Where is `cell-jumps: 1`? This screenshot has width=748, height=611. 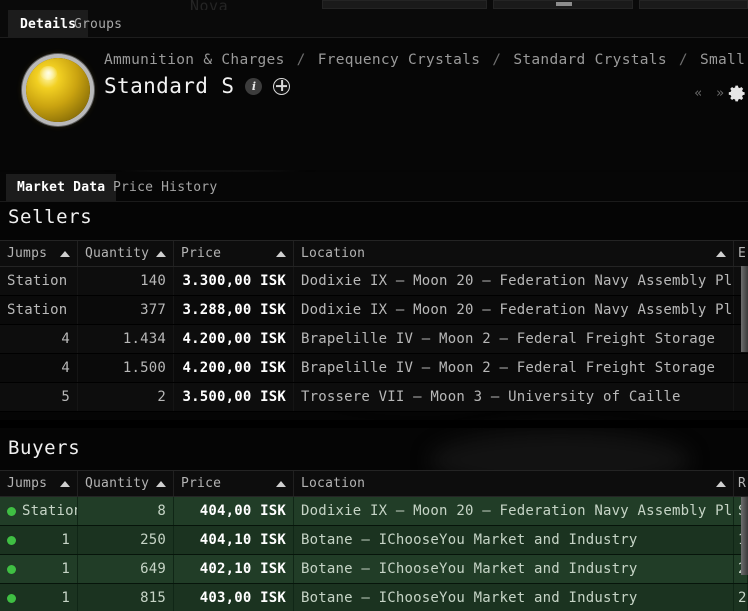 cell-jumps: 1 is located at coordinates (39, 540).